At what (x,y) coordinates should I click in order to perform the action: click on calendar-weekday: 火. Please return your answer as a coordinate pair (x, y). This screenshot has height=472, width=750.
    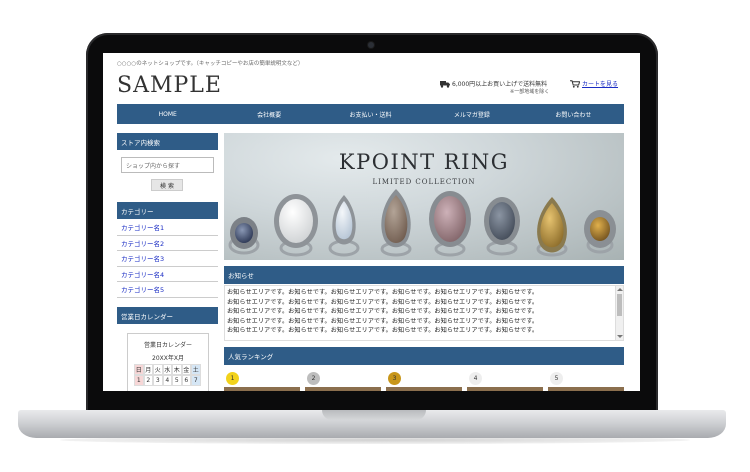
    Looking at the image, I should click on (158, 369).